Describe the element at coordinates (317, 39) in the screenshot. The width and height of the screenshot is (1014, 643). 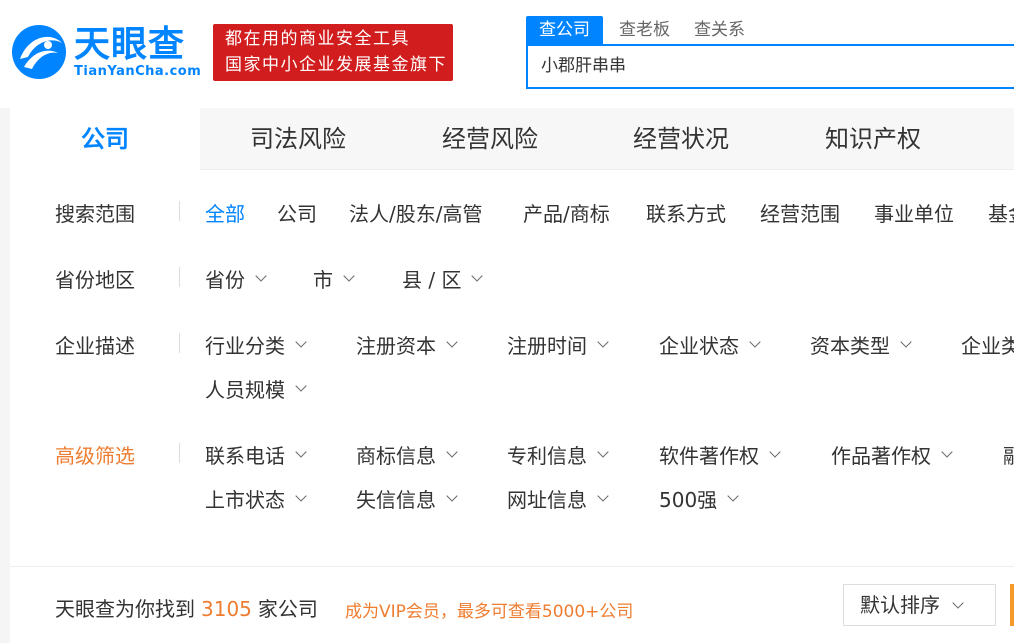
I see `slogan-line-1: 都在用的商业安全工具` at that location.